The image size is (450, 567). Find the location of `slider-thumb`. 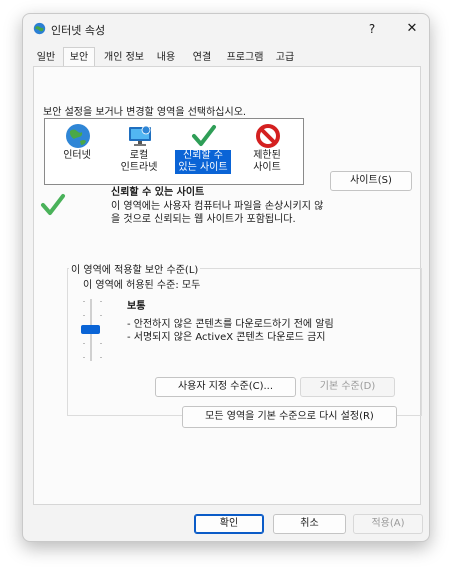

slider-thumb is located at coordinates (90, 329).